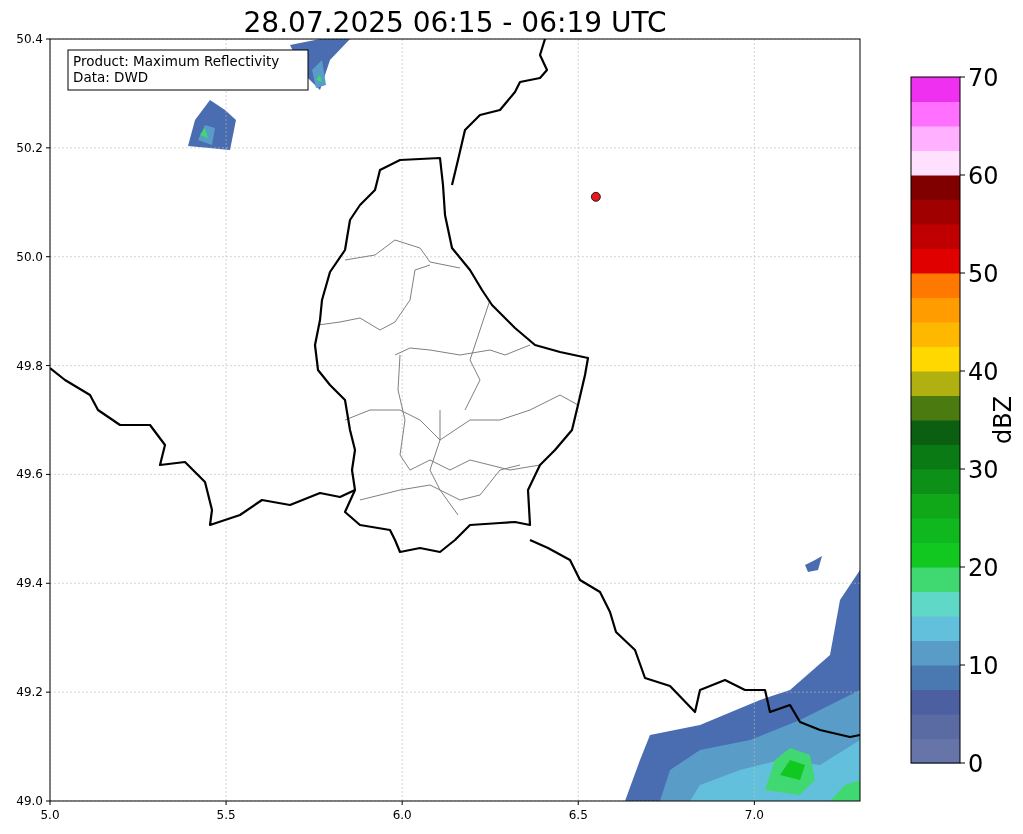  What do you see at coordinates (226, 815) in the screenshot?
I see `x-tick-label: 5.5` at bounding box center [226, 815].